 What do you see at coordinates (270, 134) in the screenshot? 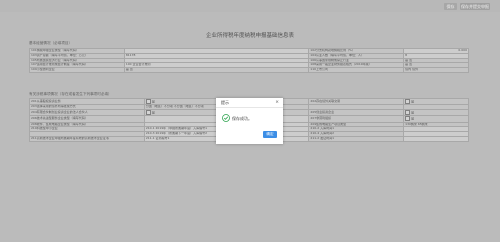
I see `confirm-button: 确定` at bounding box center [270, 134].